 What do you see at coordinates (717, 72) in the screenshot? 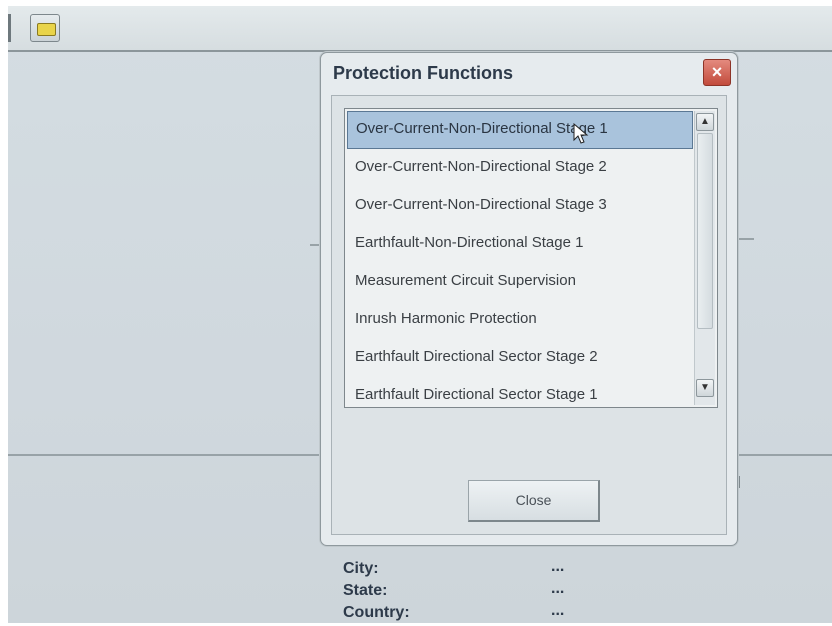
I see `close-icon: ×` at bounding box center [717, 72].